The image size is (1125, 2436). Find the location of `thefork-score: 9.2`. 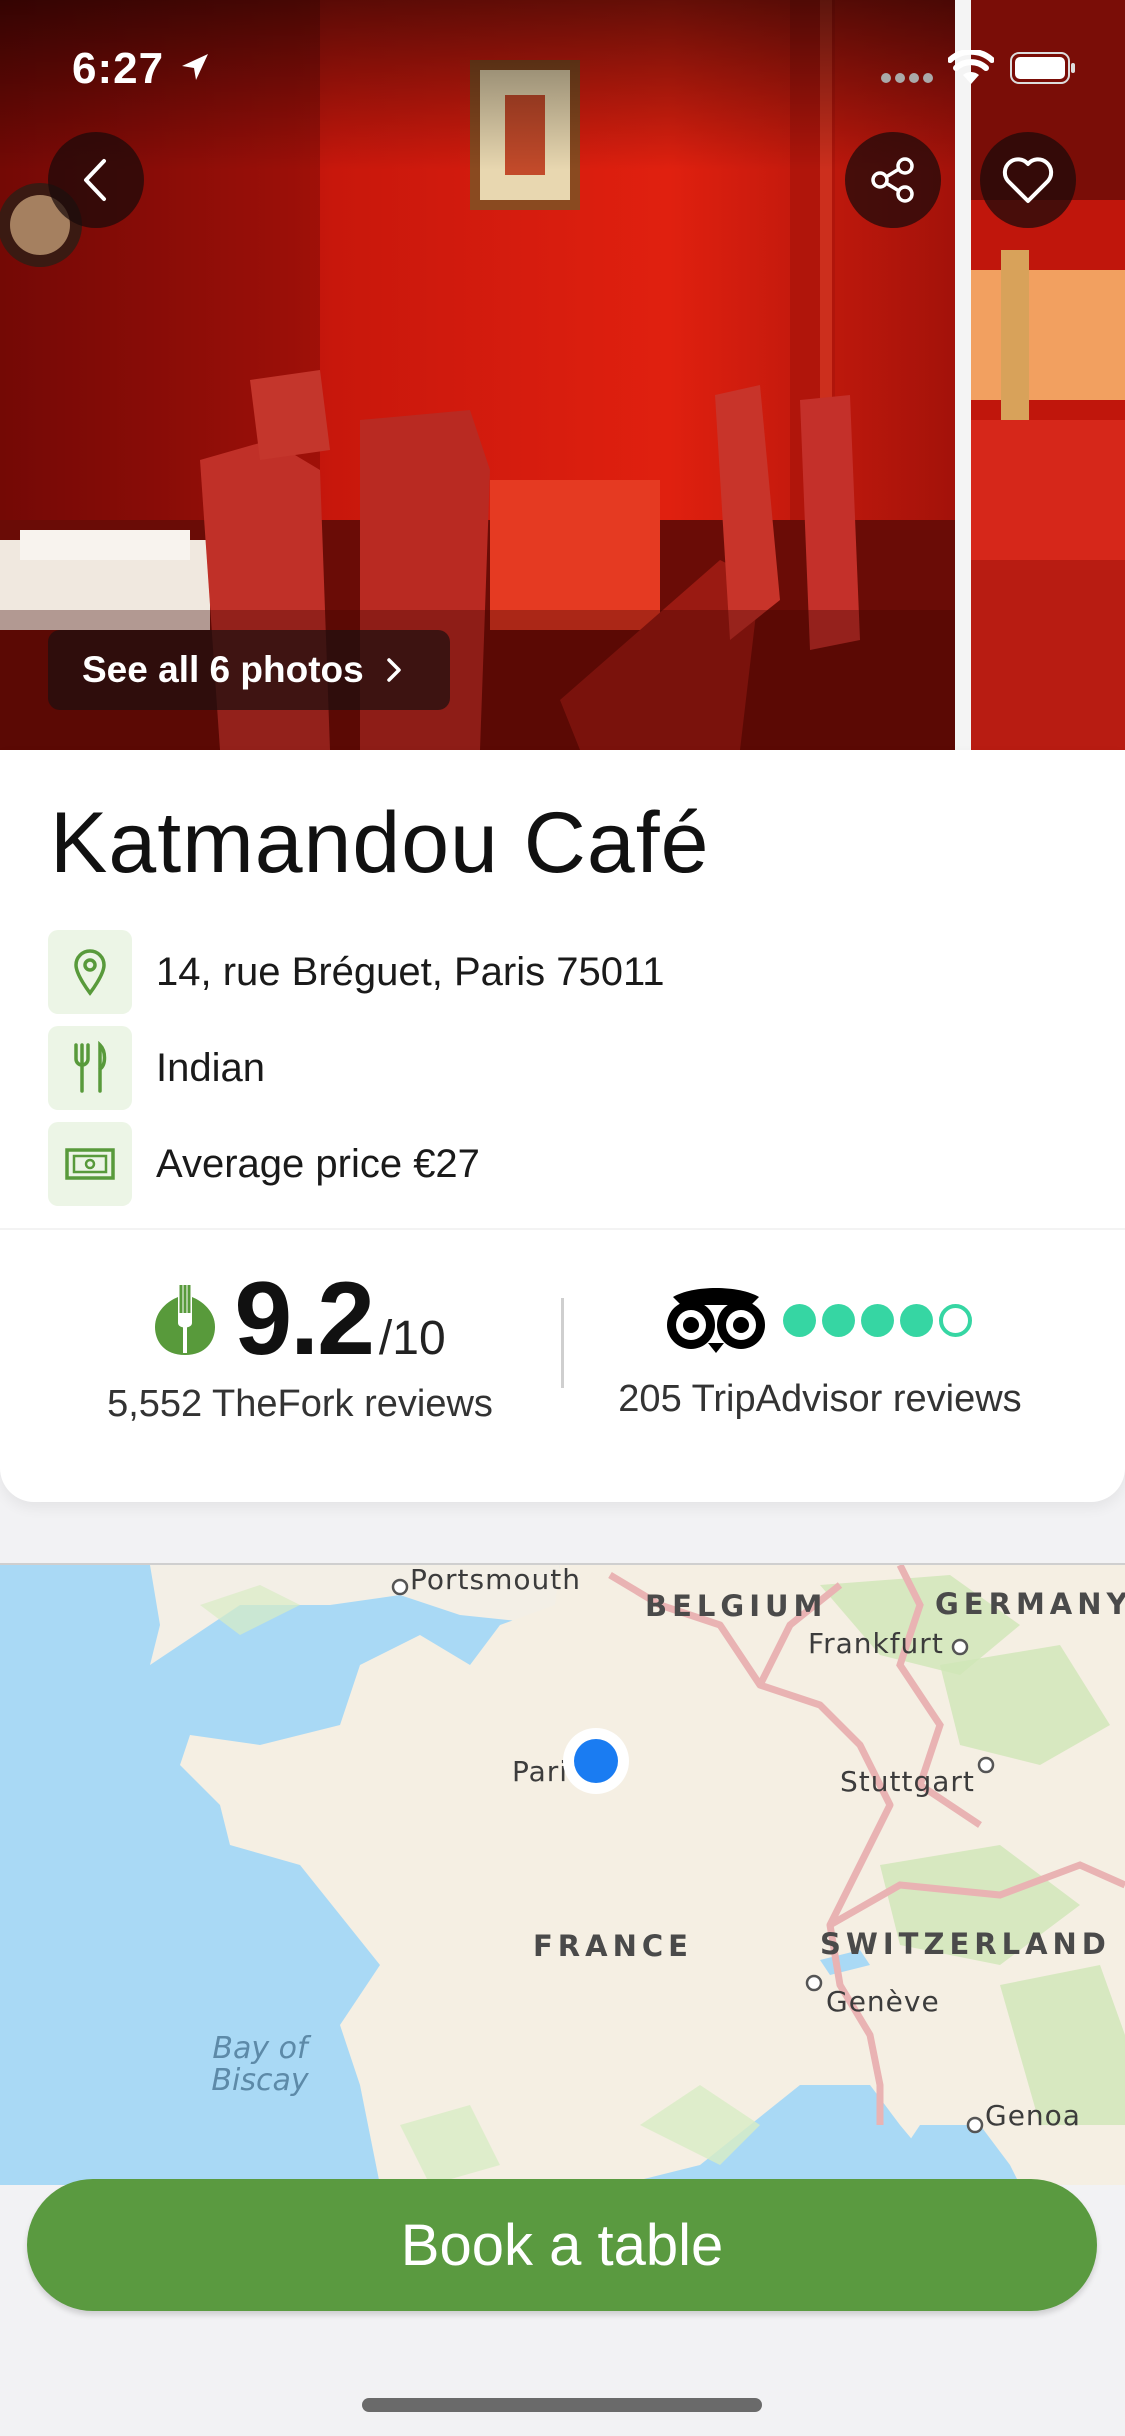

thefork-score: 9.2 is located at coordinates (304, 1319).